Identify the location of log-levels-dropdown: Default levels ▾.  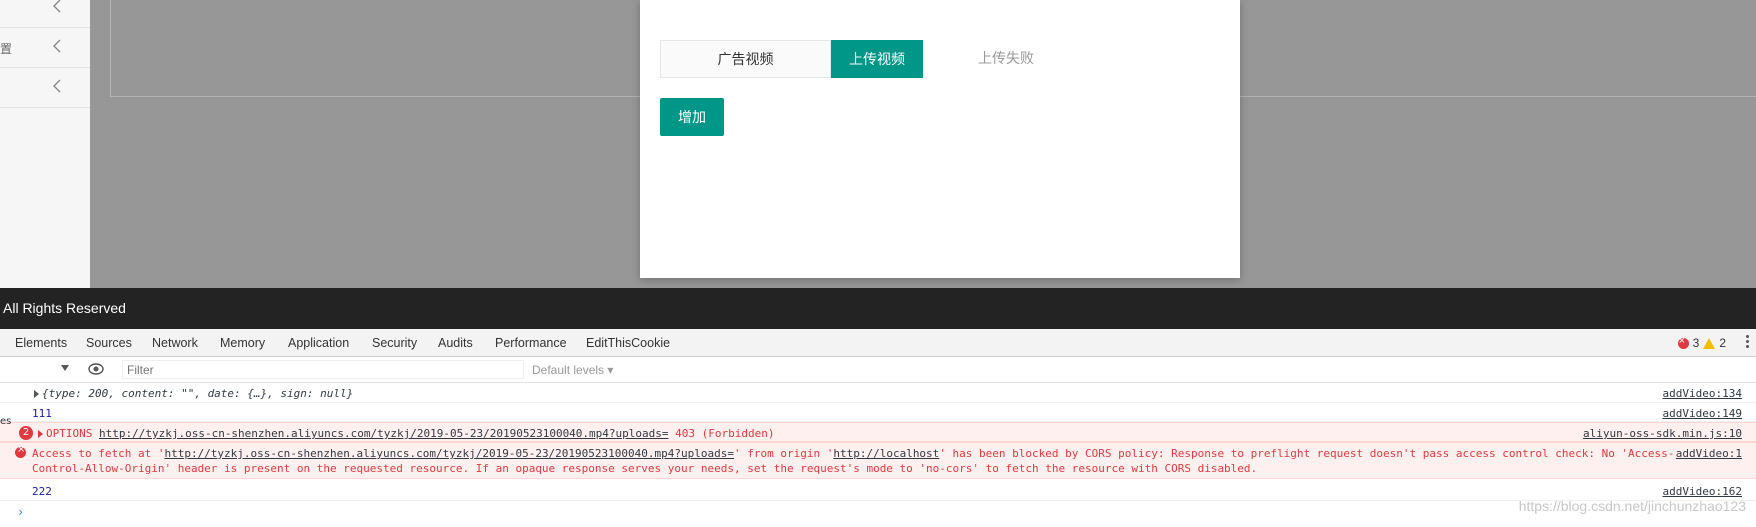
(572, 370).